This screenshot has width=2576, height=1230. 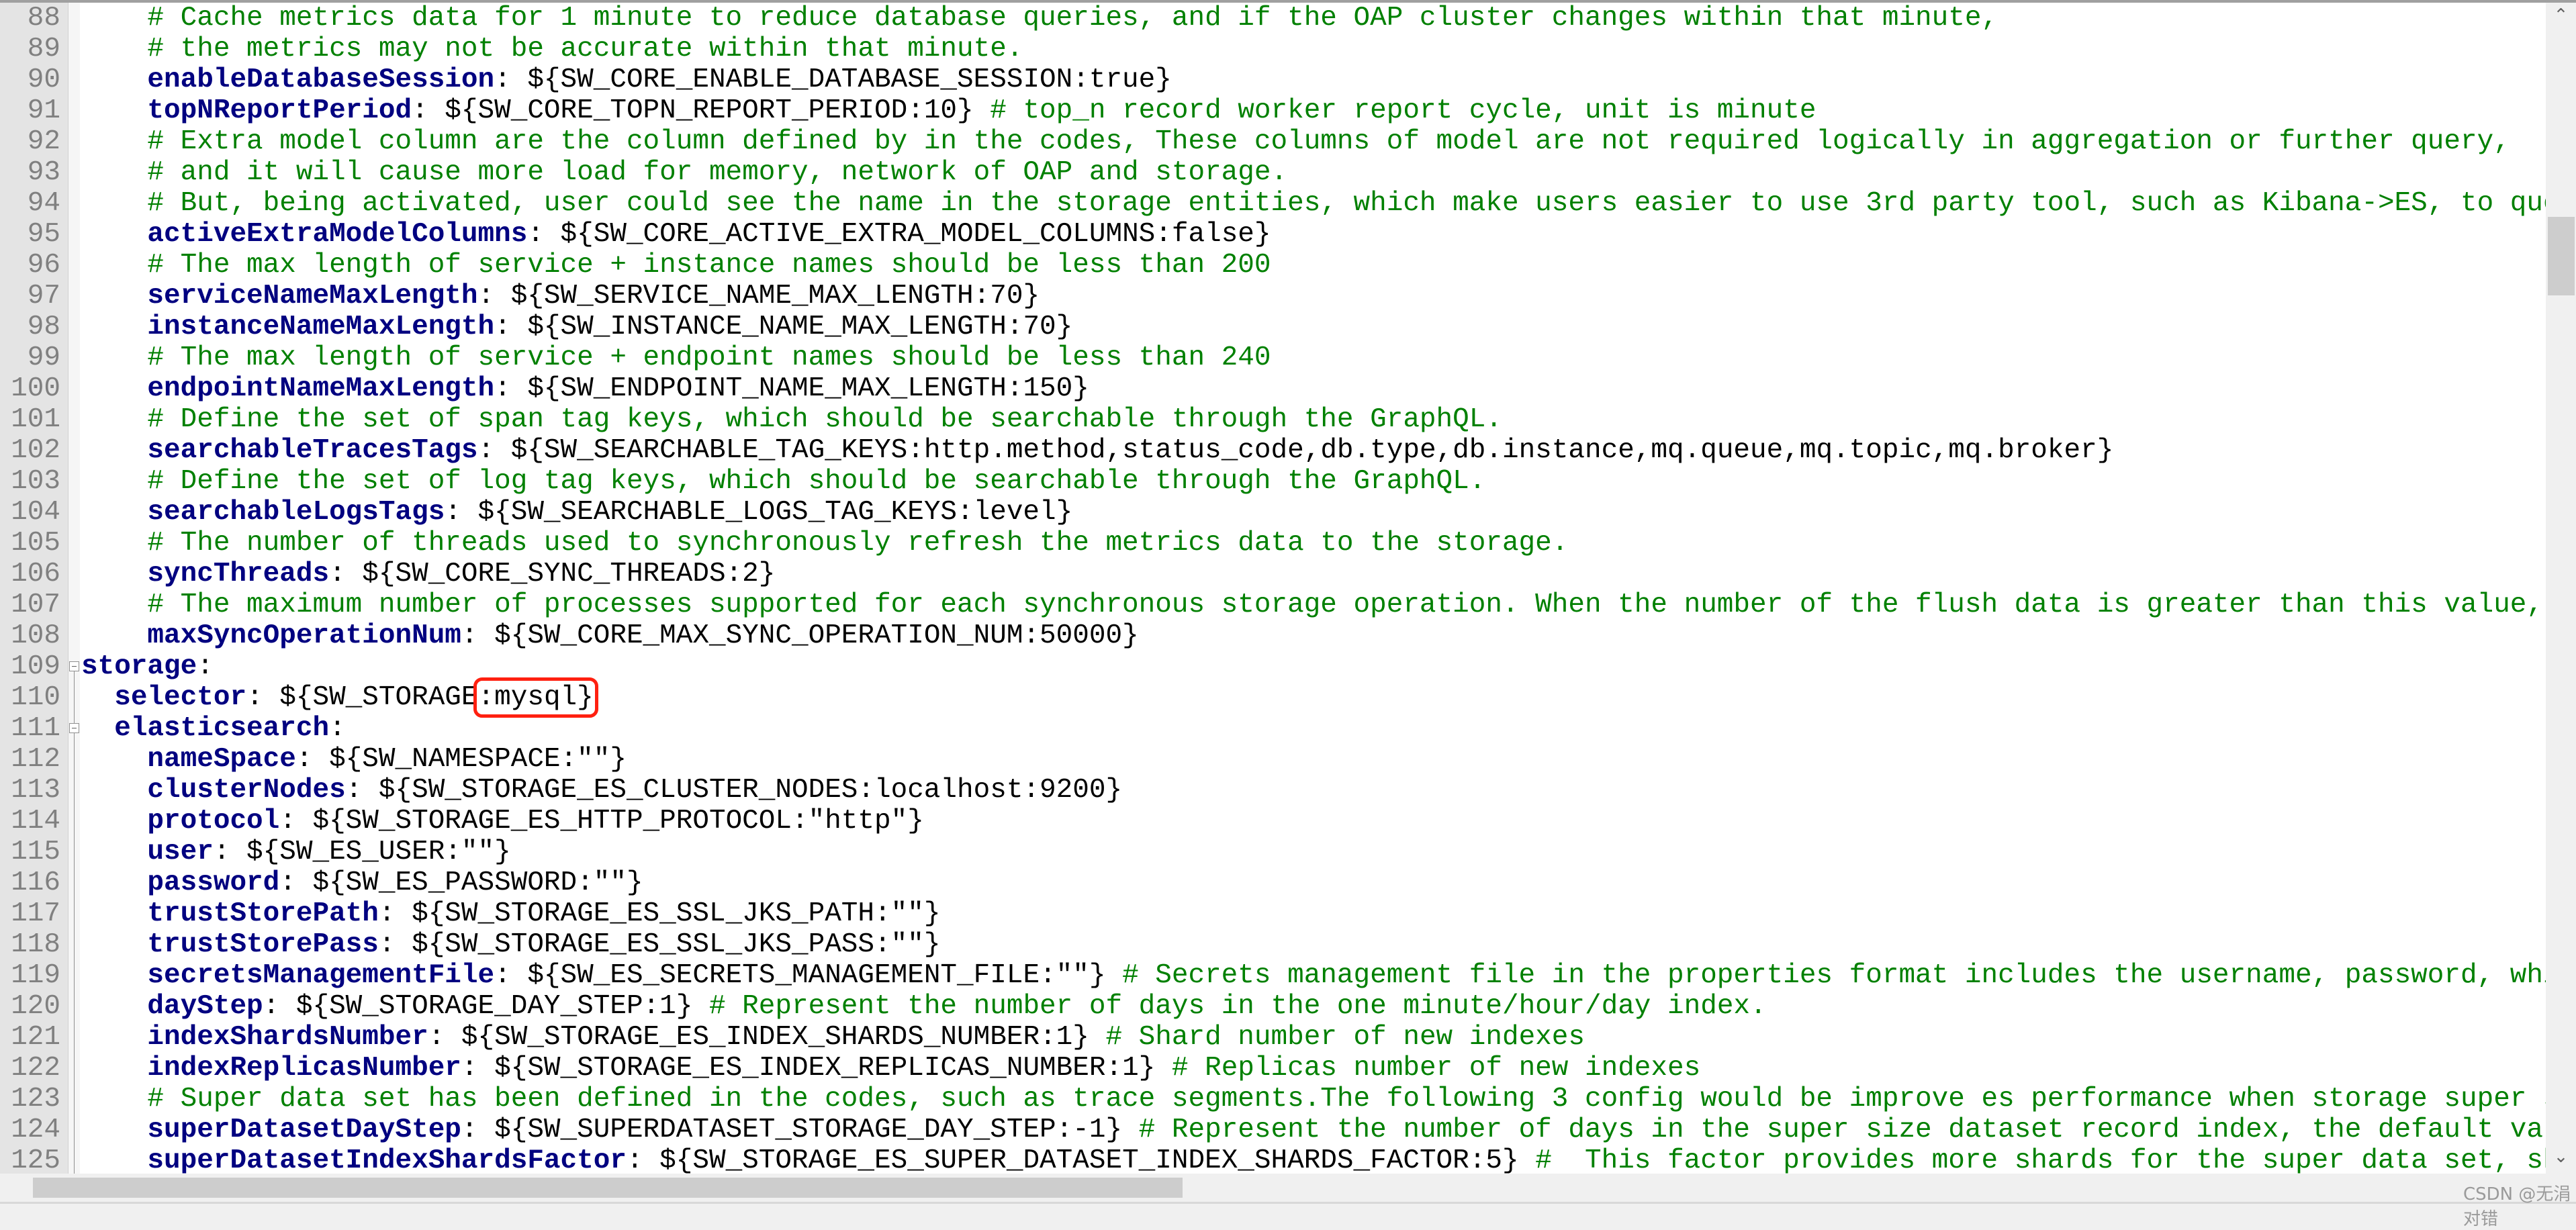 I want to click on line-number: 115, so click(x=35, y=852).